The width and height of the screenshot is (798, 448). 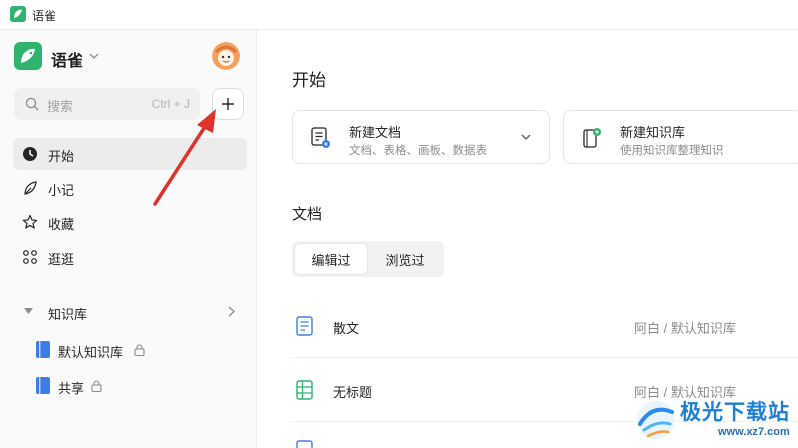 I want to click on doc-name: 散文, so click(x=346, y=328).